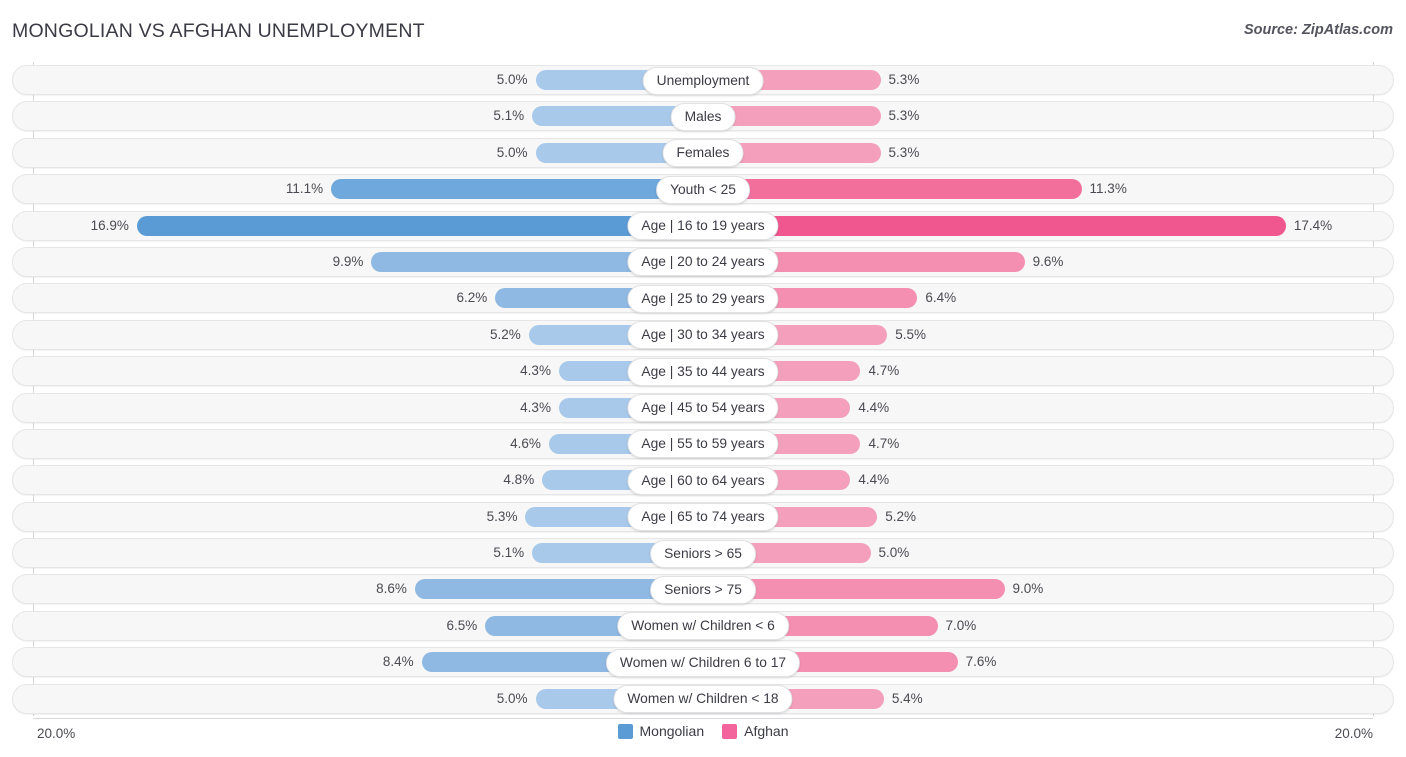 This screenshot has width=1406, height=757. I want to click on chart-row: 5.1% 5.3% Males, so click(703, 116).